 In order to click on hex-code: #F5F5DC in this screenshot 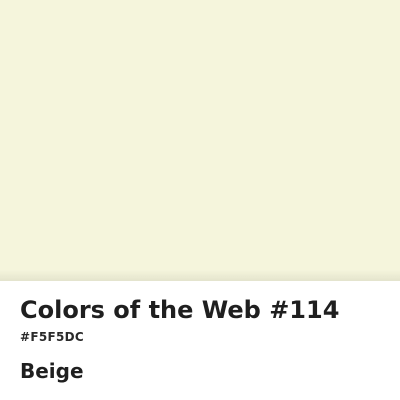, I will do `click(52, 337)`.